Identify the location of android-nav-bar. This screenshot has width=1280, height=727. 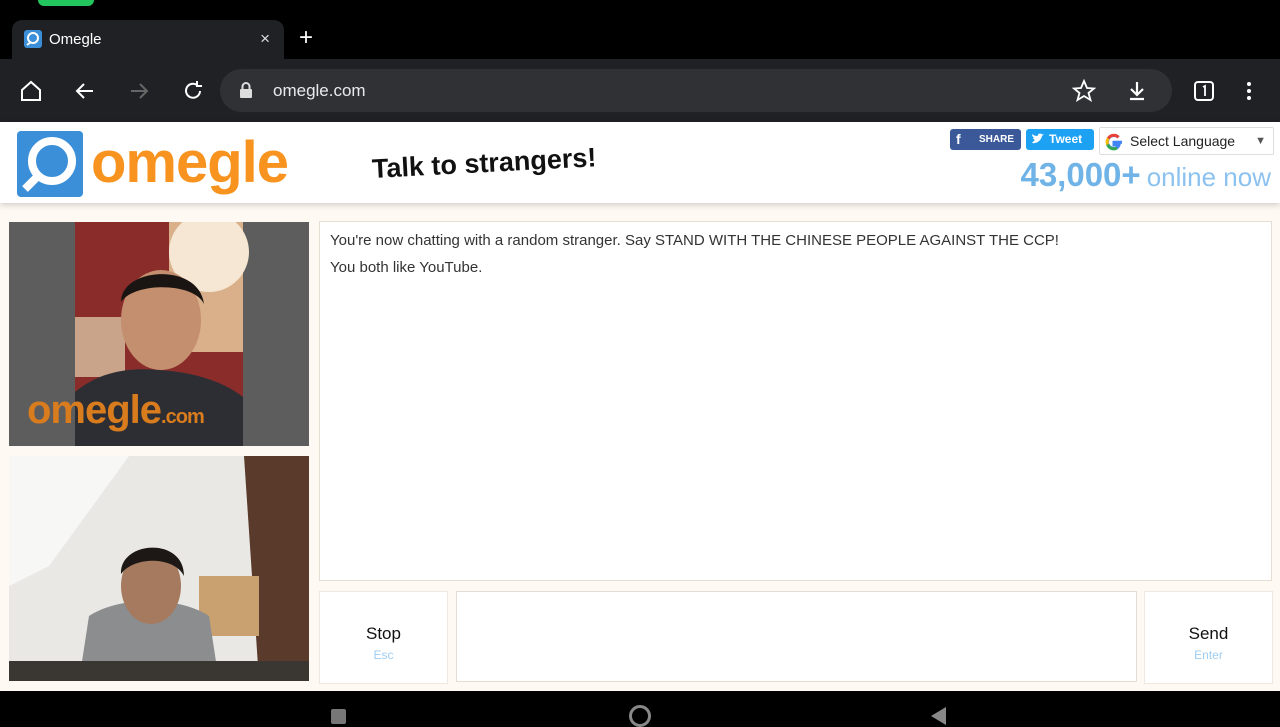
(640, 709).